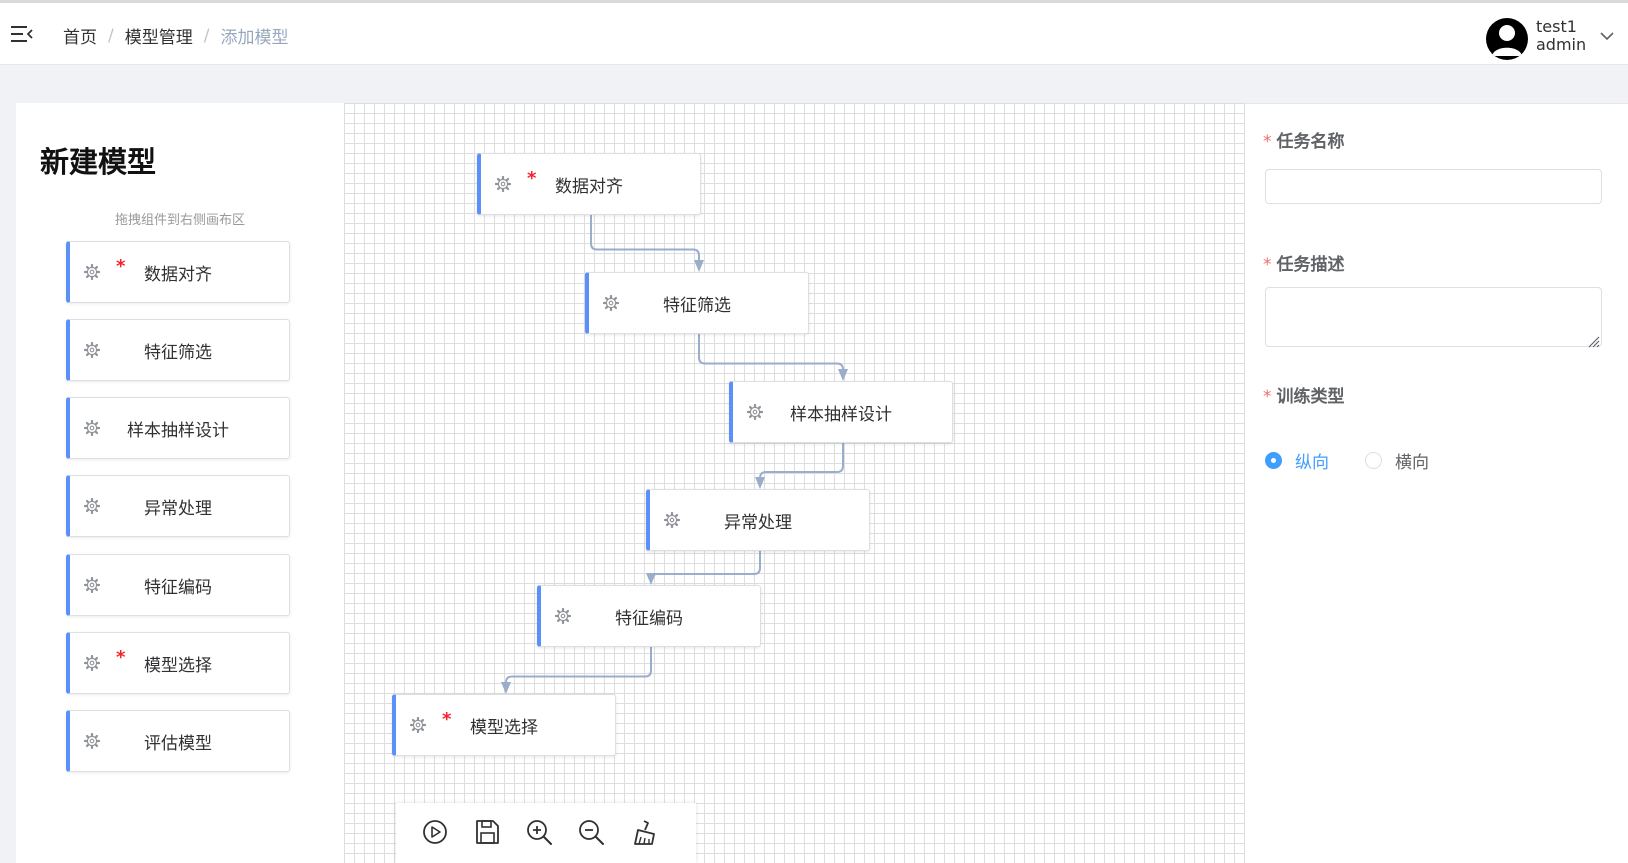  What do you see at coordinates (435, 832) in the screenshot?
I see `play-icon` at bounding box center [435, 832].